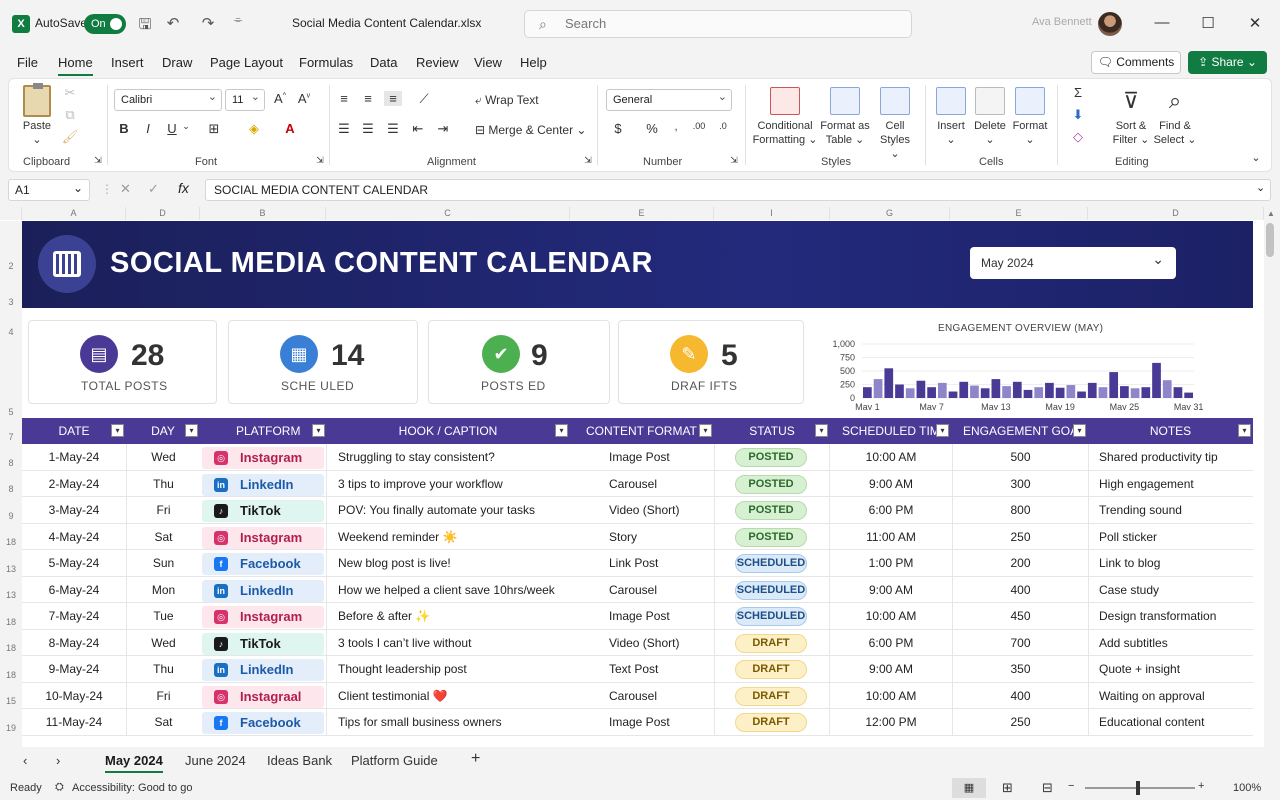 The height and width of the screenshot is (800, 1280). Describe the element at coordinates (1131, 117) in the screenshot. I see `sort-filter-button: ⊽ Sort & Filter ⌄` at that location.